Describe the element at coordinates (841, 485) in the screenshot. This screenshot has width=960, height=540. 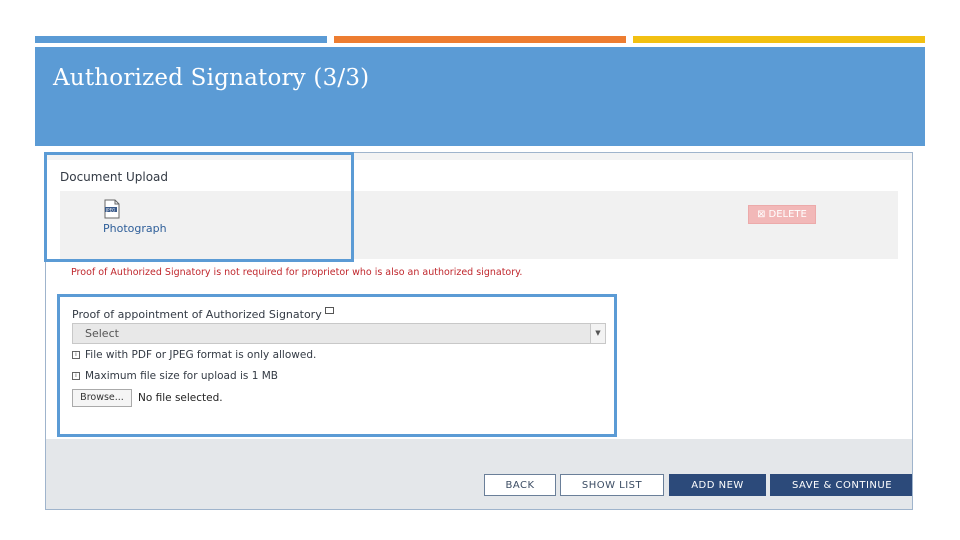
I see `save-continue-button: SAVE & CONTINUE` at that location.